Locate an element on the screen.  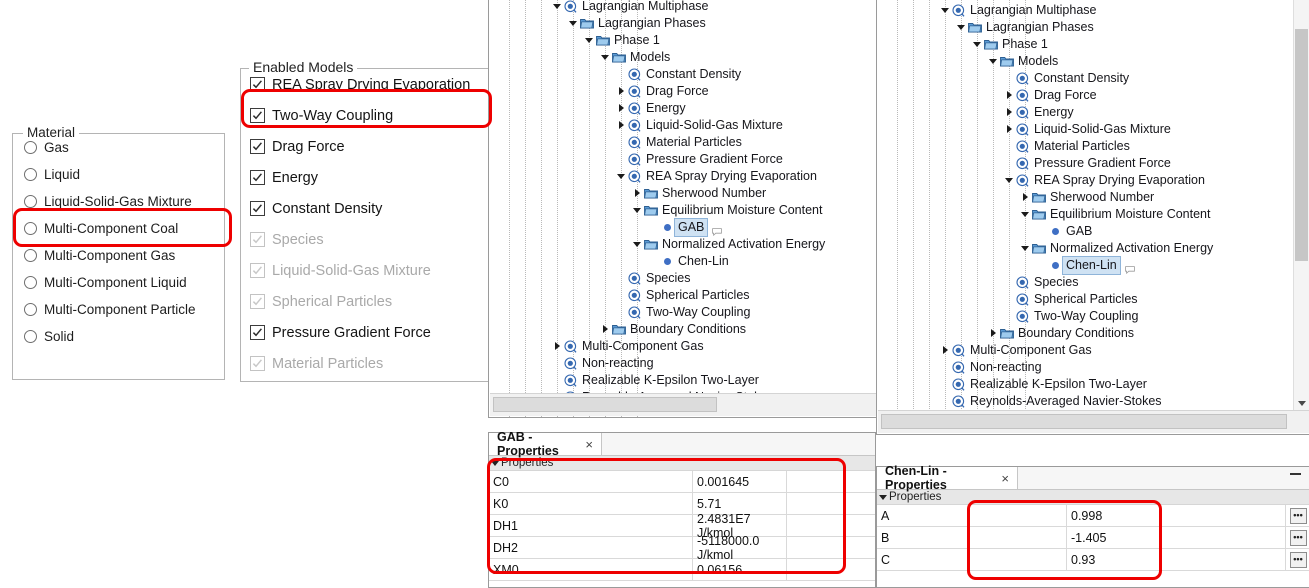
minimize-icon is located at coordinates (1295, 474).